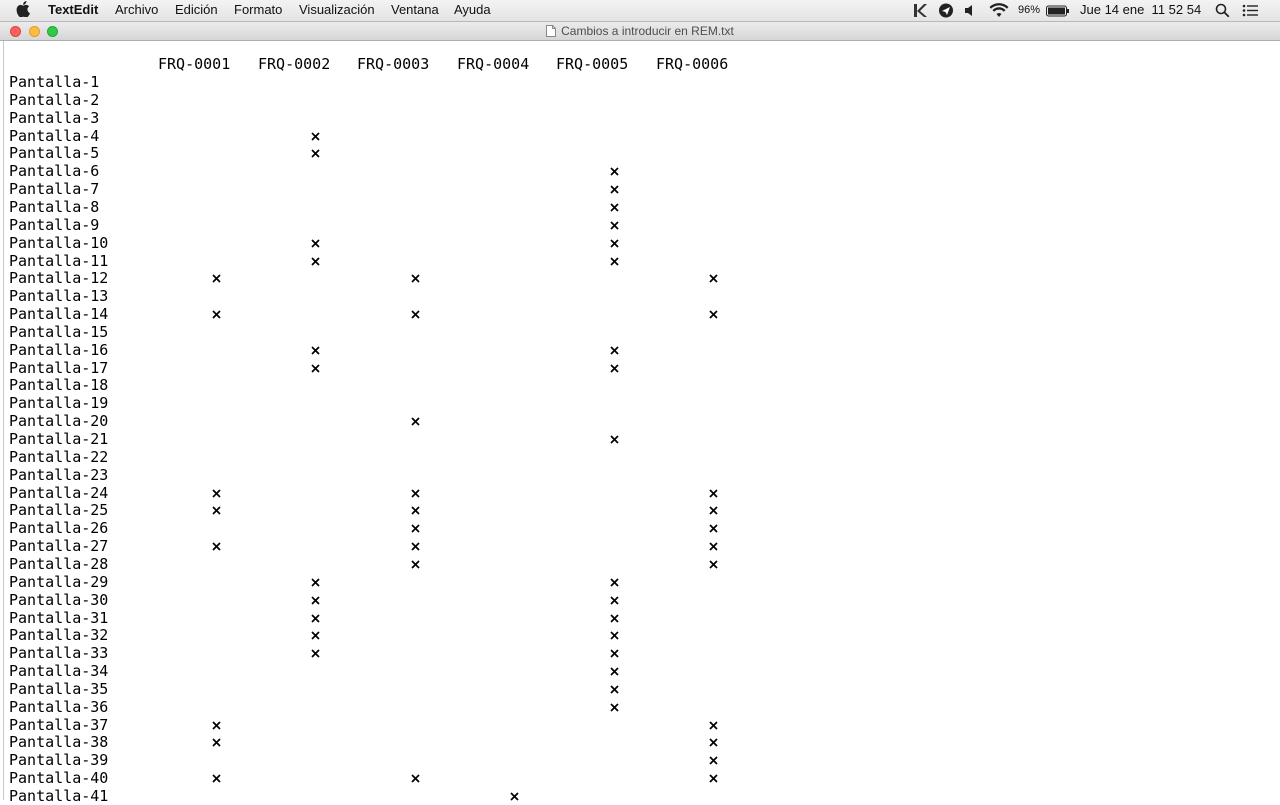 The height and width of the screenshot is (805, 1280). Describe the element at coordinates (1140, 10) in the screenshot. I see `menubar-clock: Jue 14 ene 11 52 54` at that location.